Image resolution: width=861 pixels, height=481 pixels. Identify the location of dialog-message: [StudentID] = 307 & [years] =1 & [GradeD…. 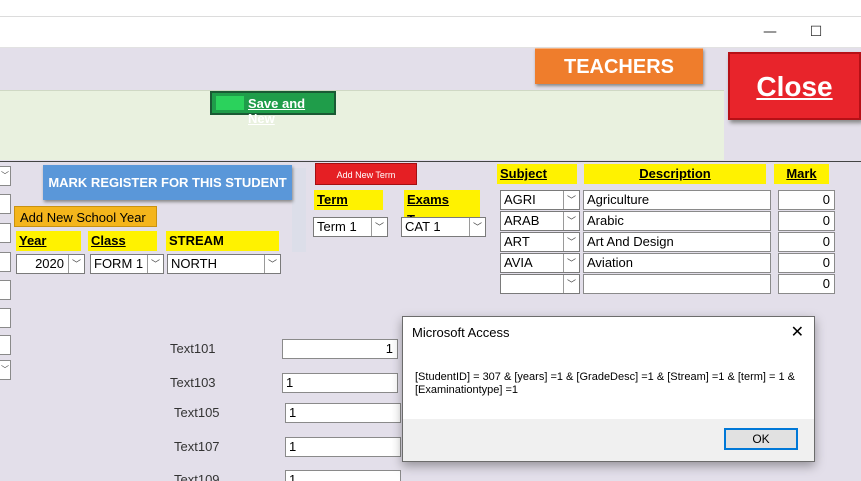
(605, 383).